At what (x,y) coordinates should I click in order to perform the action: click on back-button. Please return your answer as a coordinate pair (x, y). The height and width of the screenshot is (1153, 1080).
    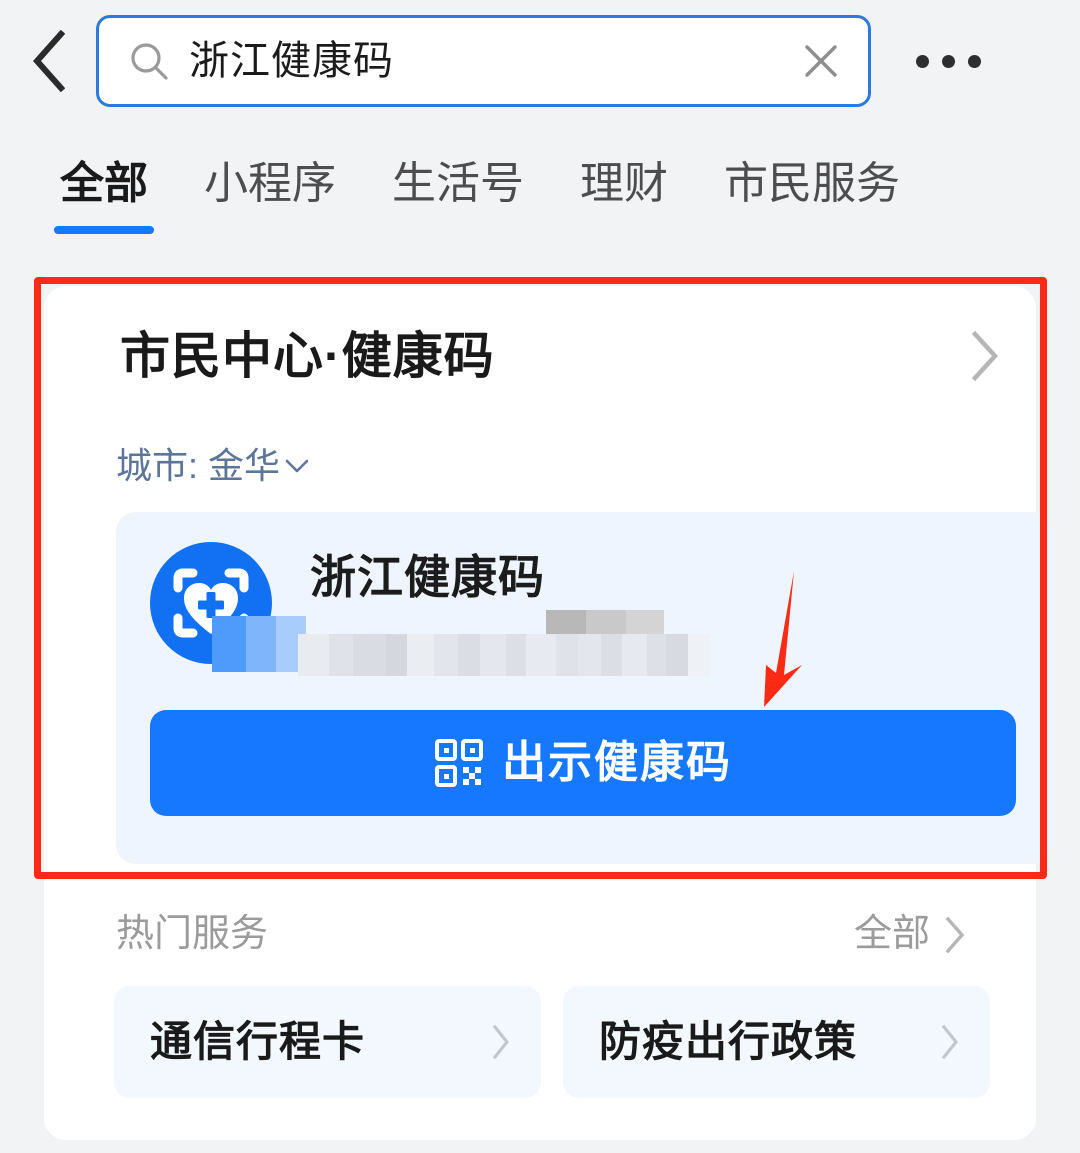
    Looking at the image, I should click on (48, 61).